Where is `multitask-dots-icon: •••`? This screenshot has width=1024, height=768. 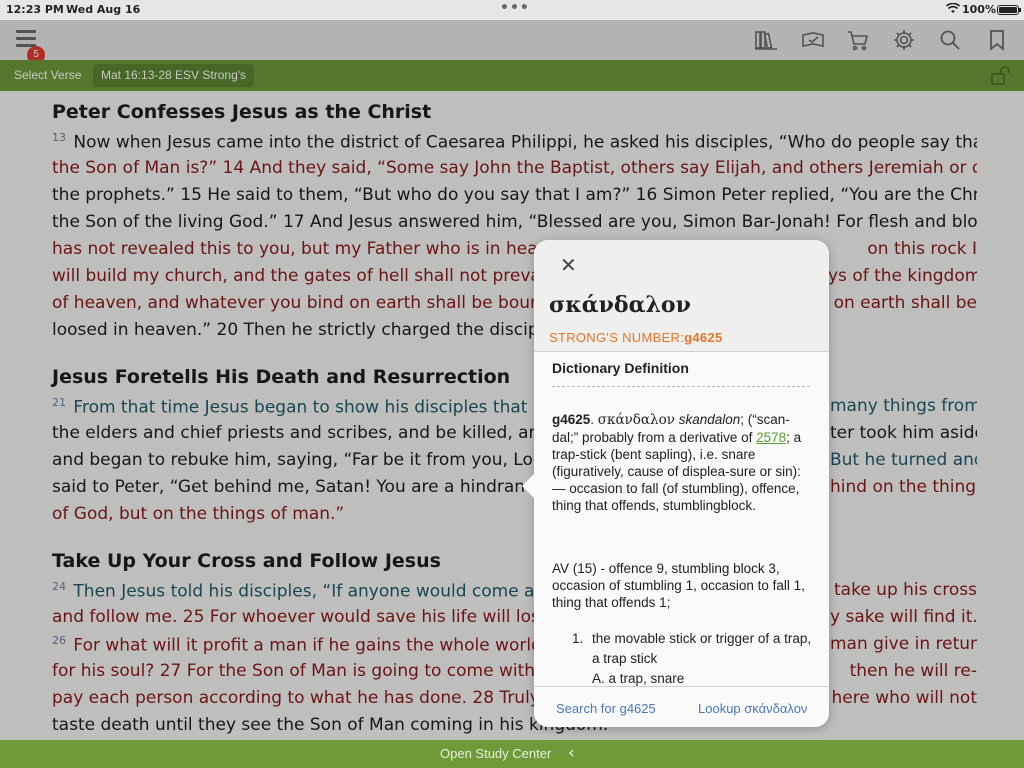 multitask-dots-icon: ••• is located at coordinates (515, 8).